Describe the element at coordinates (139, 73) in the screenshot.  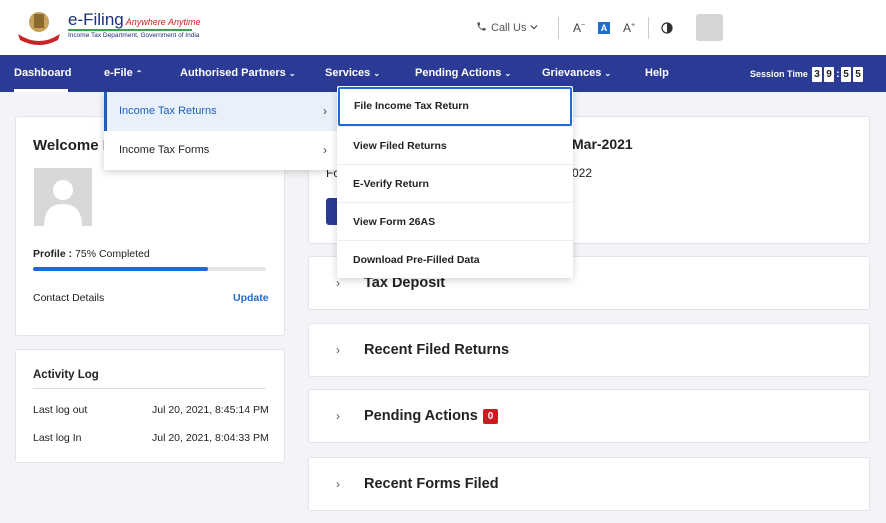
I see `chevron-up-icon: ⌃` at that location.